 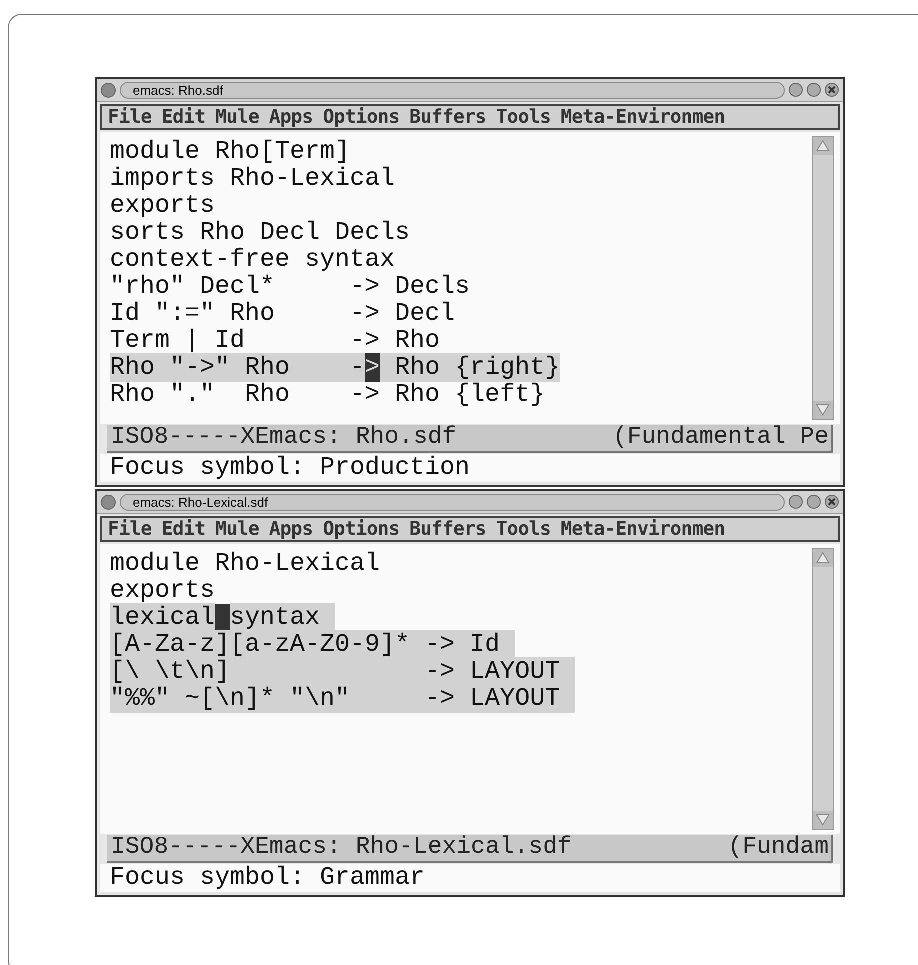 What do you see at coordinates (470, 367) in the screenshot?
I see `code-text: Rho {right}` at bounding box center [470, 367].